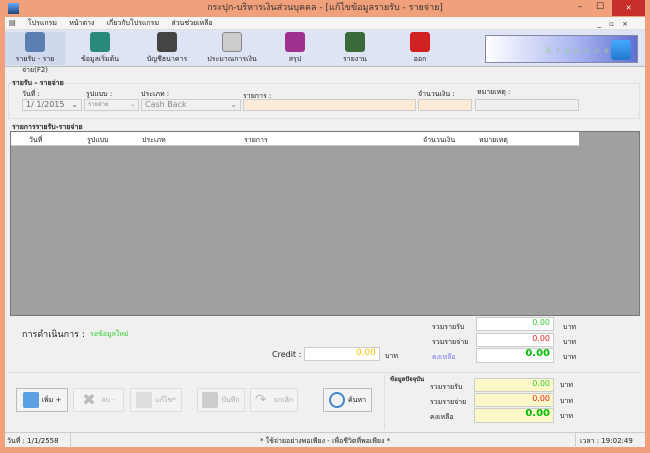  Describe the element at coordinates (89, 399) in the screenshot. I see `x-icon: ✖` at that location.